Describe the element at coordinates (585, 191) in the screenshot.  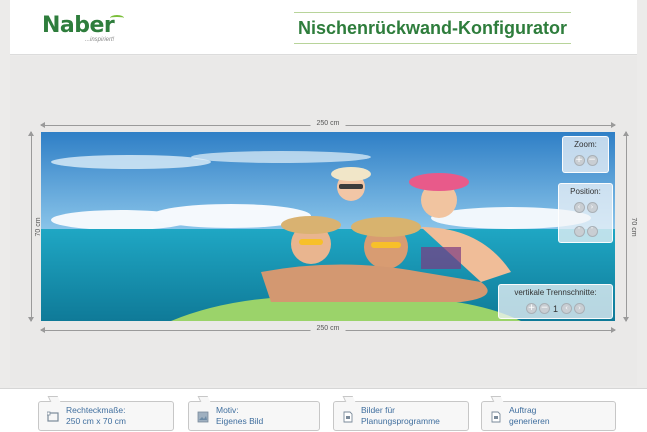
I see `position-label: Position:` at that location.